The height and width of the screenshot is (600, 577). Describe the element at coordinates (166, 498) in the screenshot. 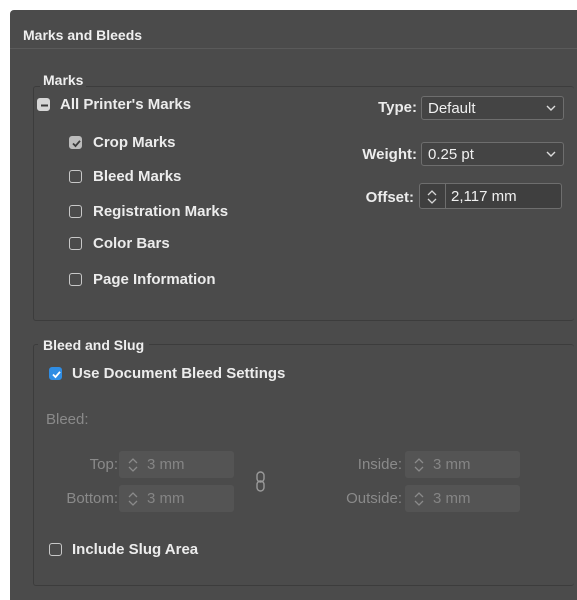

I see `bottom-bleed-value: 3 mm` at that location.